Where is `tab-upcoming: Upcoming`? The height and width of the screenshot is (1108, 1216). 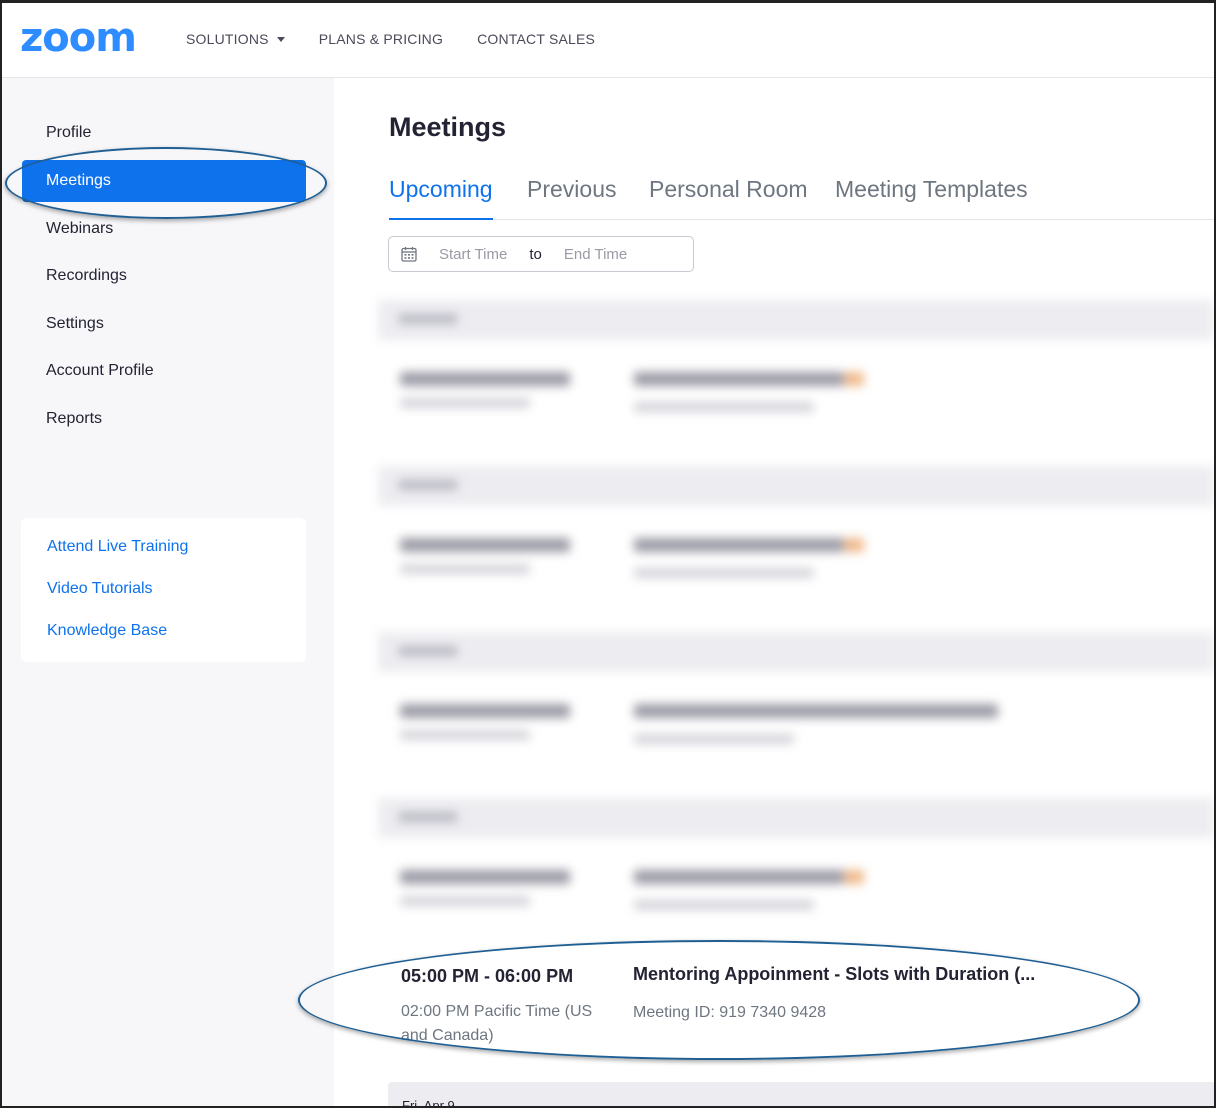
tab-upcoming: Upcoming is located at coordinates (441, 197).